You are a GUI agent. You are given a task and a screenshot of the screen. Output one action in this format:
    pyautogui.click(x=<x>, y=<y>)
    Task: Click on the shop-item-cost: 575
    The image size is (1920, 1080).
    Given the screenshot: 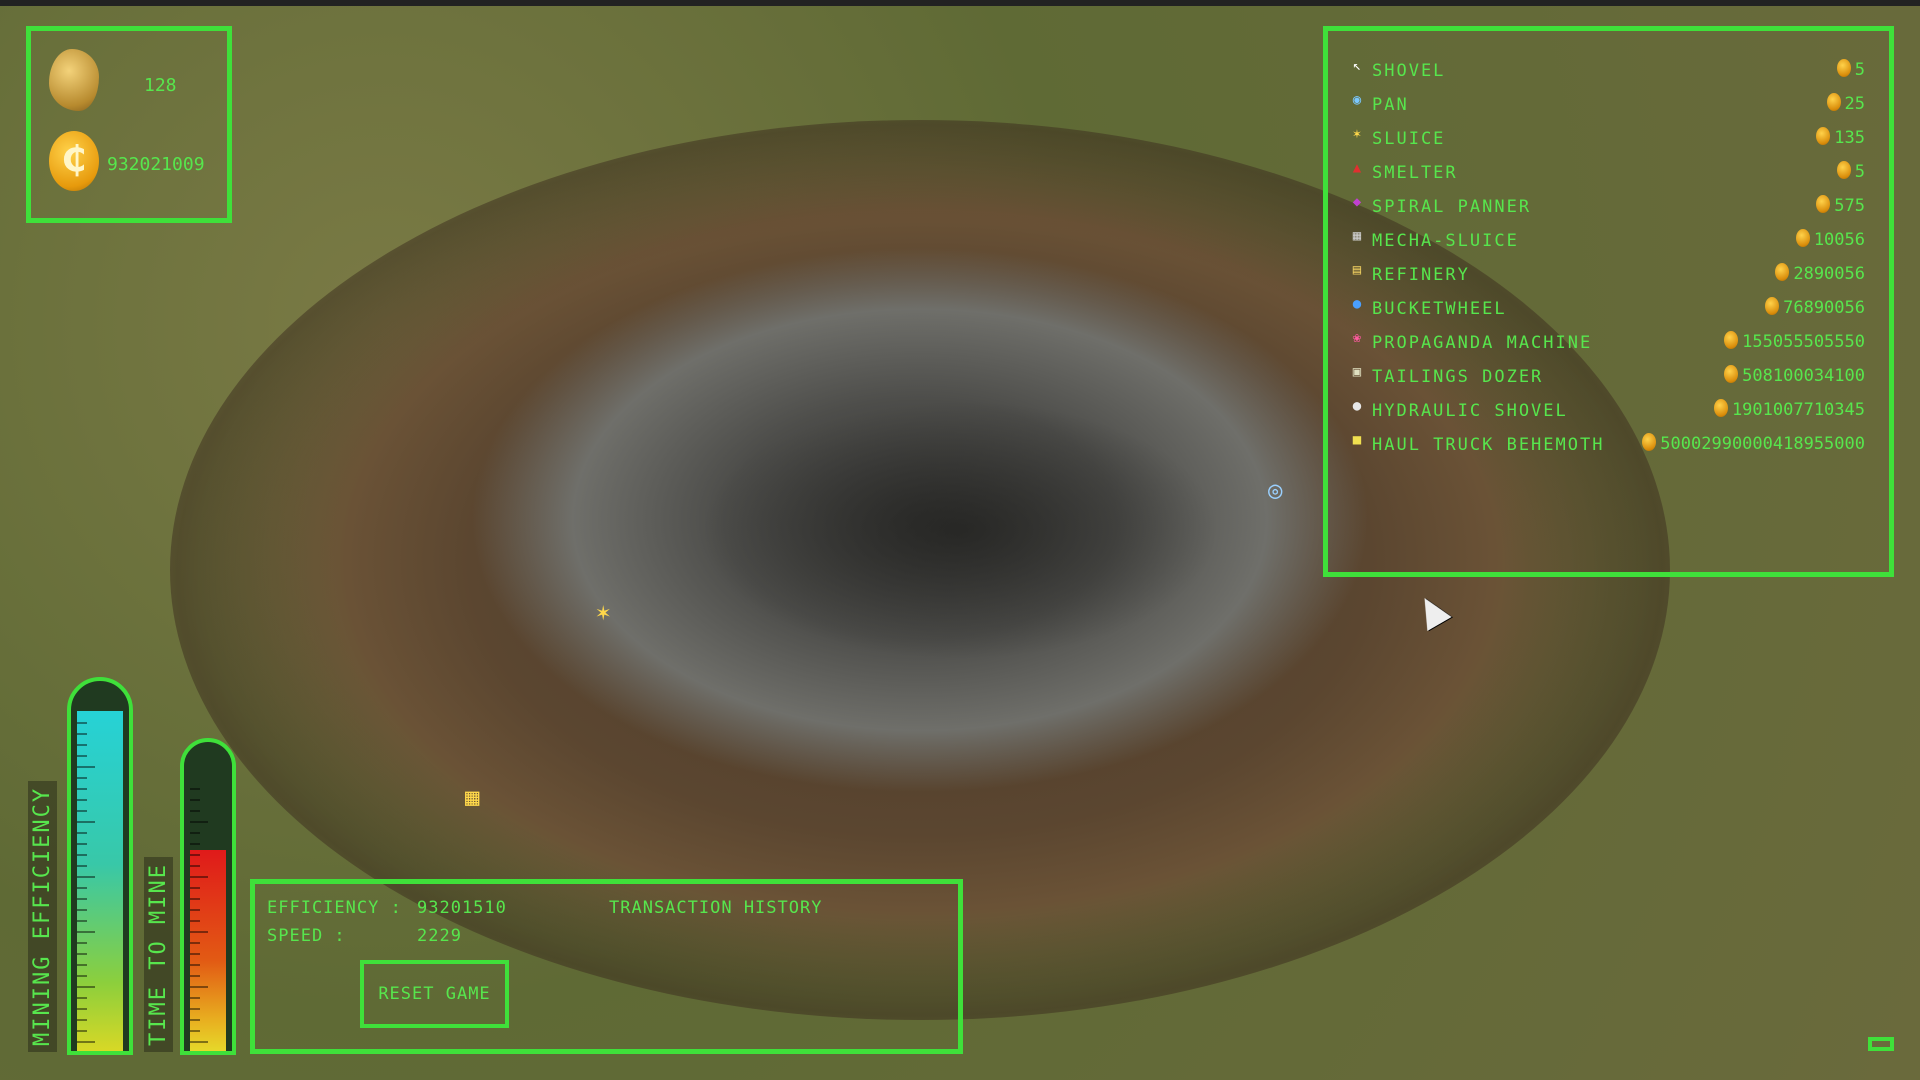 What is the action you would take?
    pyautogui.click(x=1840, y=205)
    